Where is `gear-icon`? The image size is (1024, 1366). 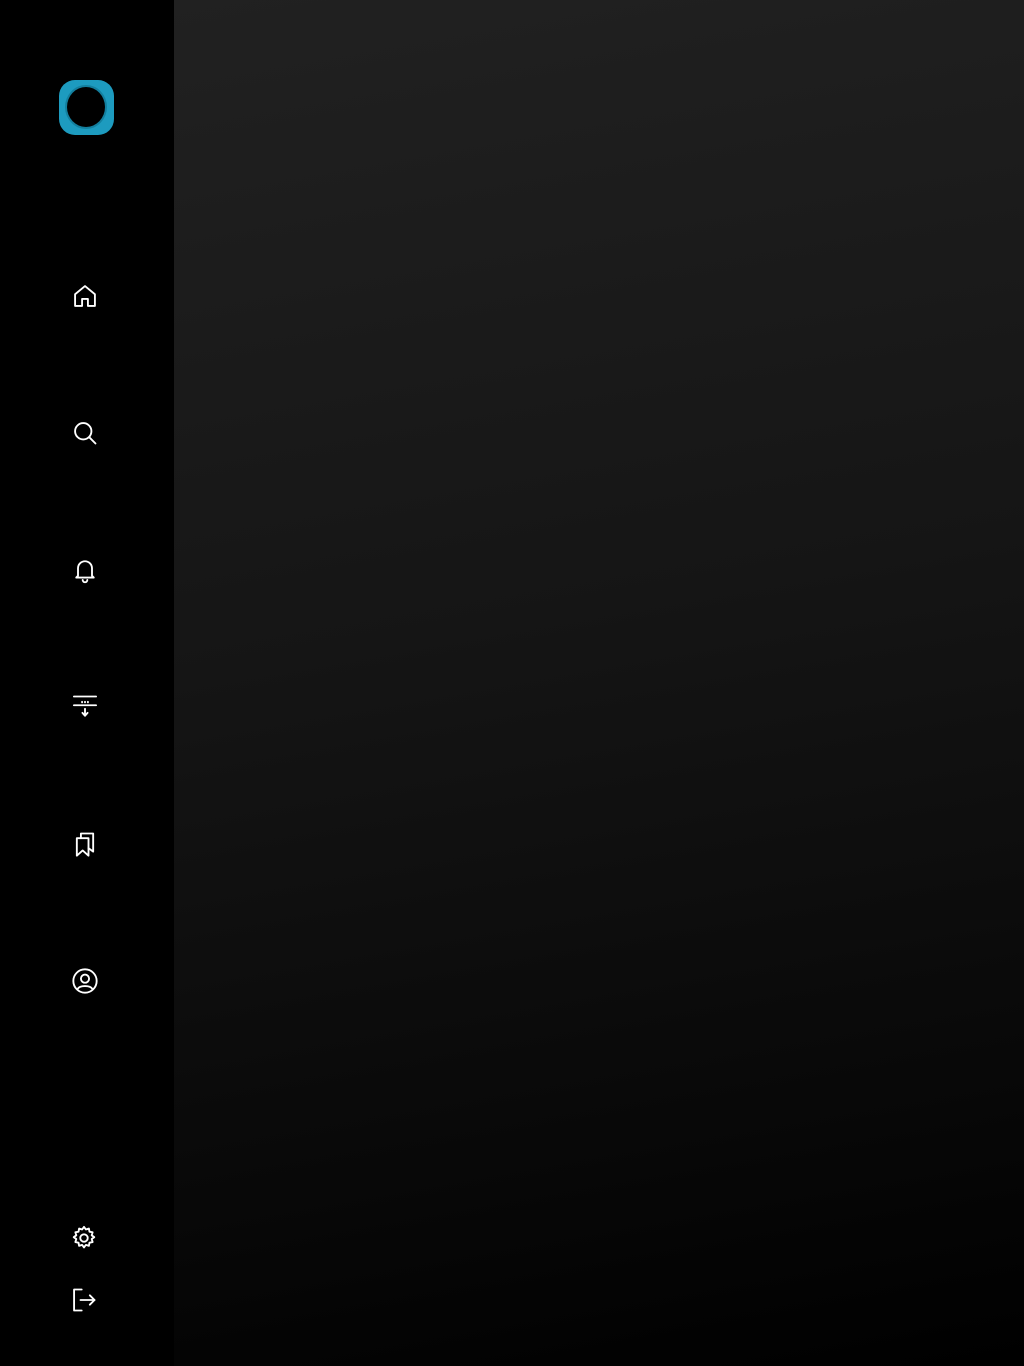 gear-icon is located at coordinates (84, 1237).